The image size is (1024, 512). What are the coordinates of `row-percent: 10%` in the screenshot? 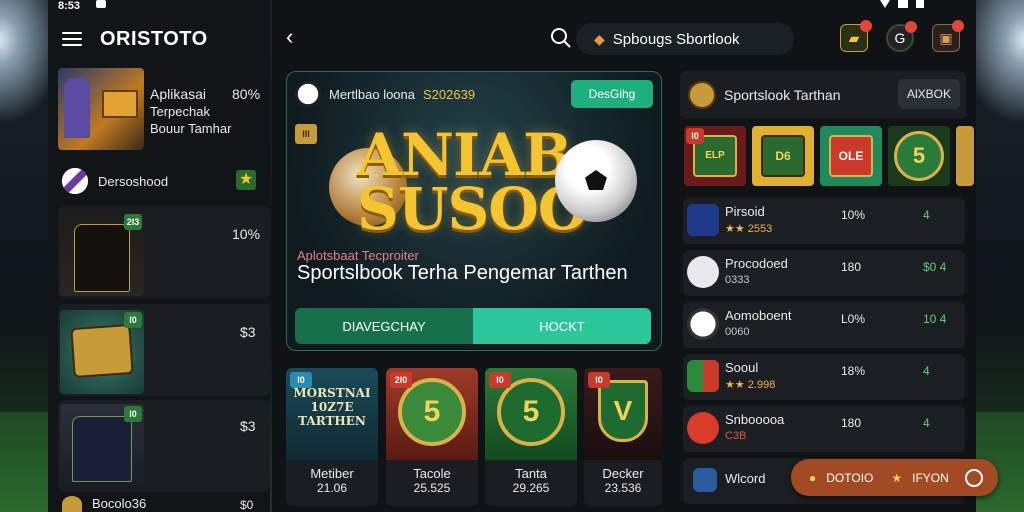 It's located at (853, 215).